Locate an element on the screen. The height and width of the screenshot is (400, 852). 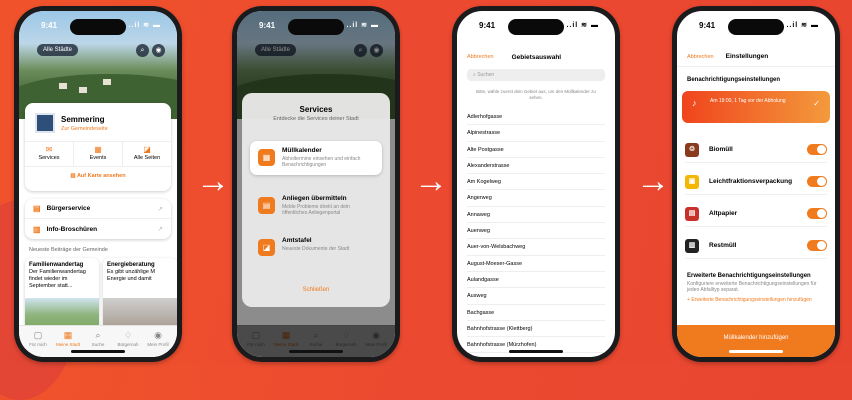
residual-waste-icon: ▥ is located at coordinates (692, 245).